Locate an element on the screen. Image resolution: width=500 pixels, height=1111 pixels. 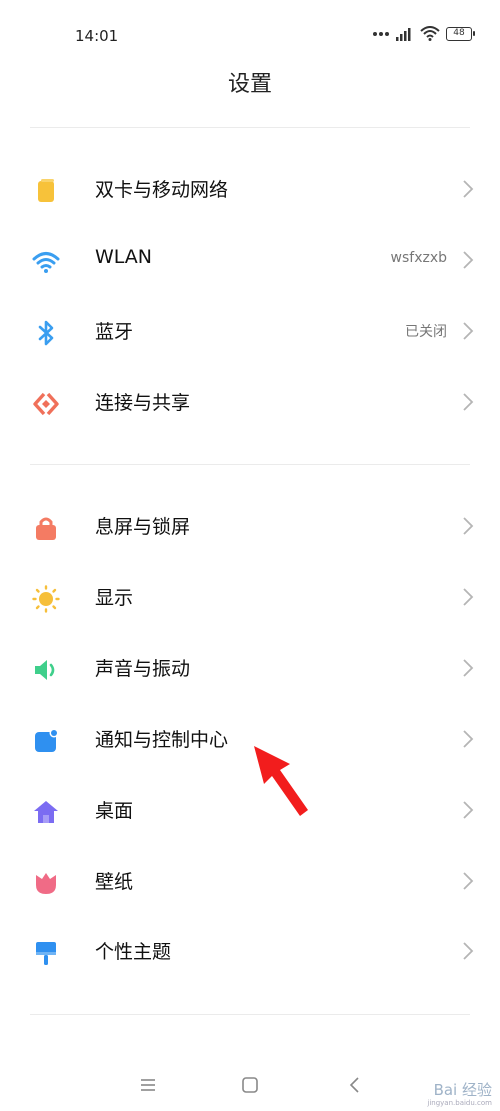
status-icons: 48 is located at coordinates (423, 33).